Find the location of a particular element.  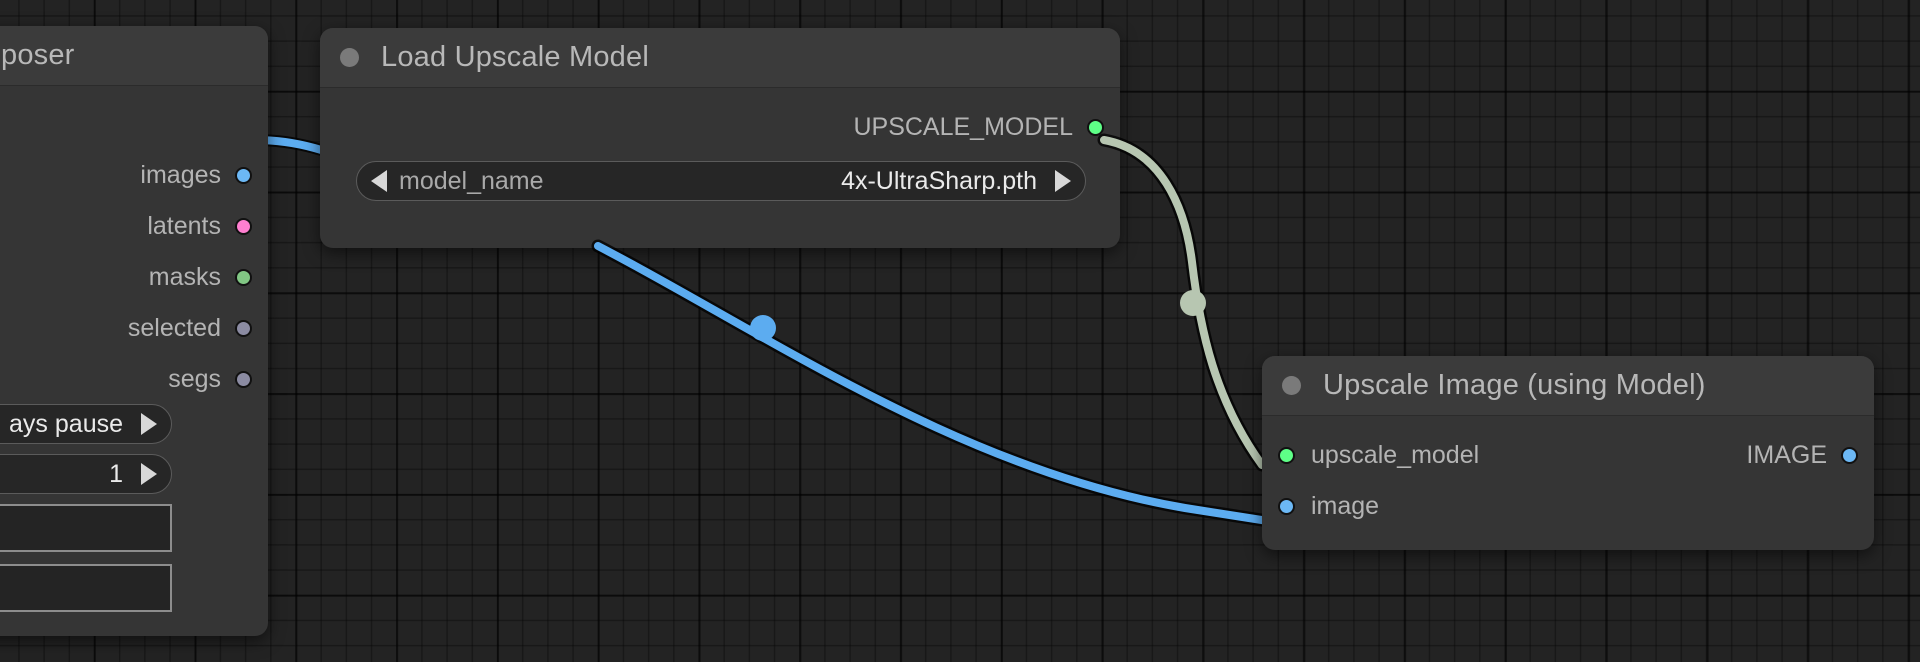

input-slot-dot-upscale-model is located at coordinates (1286, 455).